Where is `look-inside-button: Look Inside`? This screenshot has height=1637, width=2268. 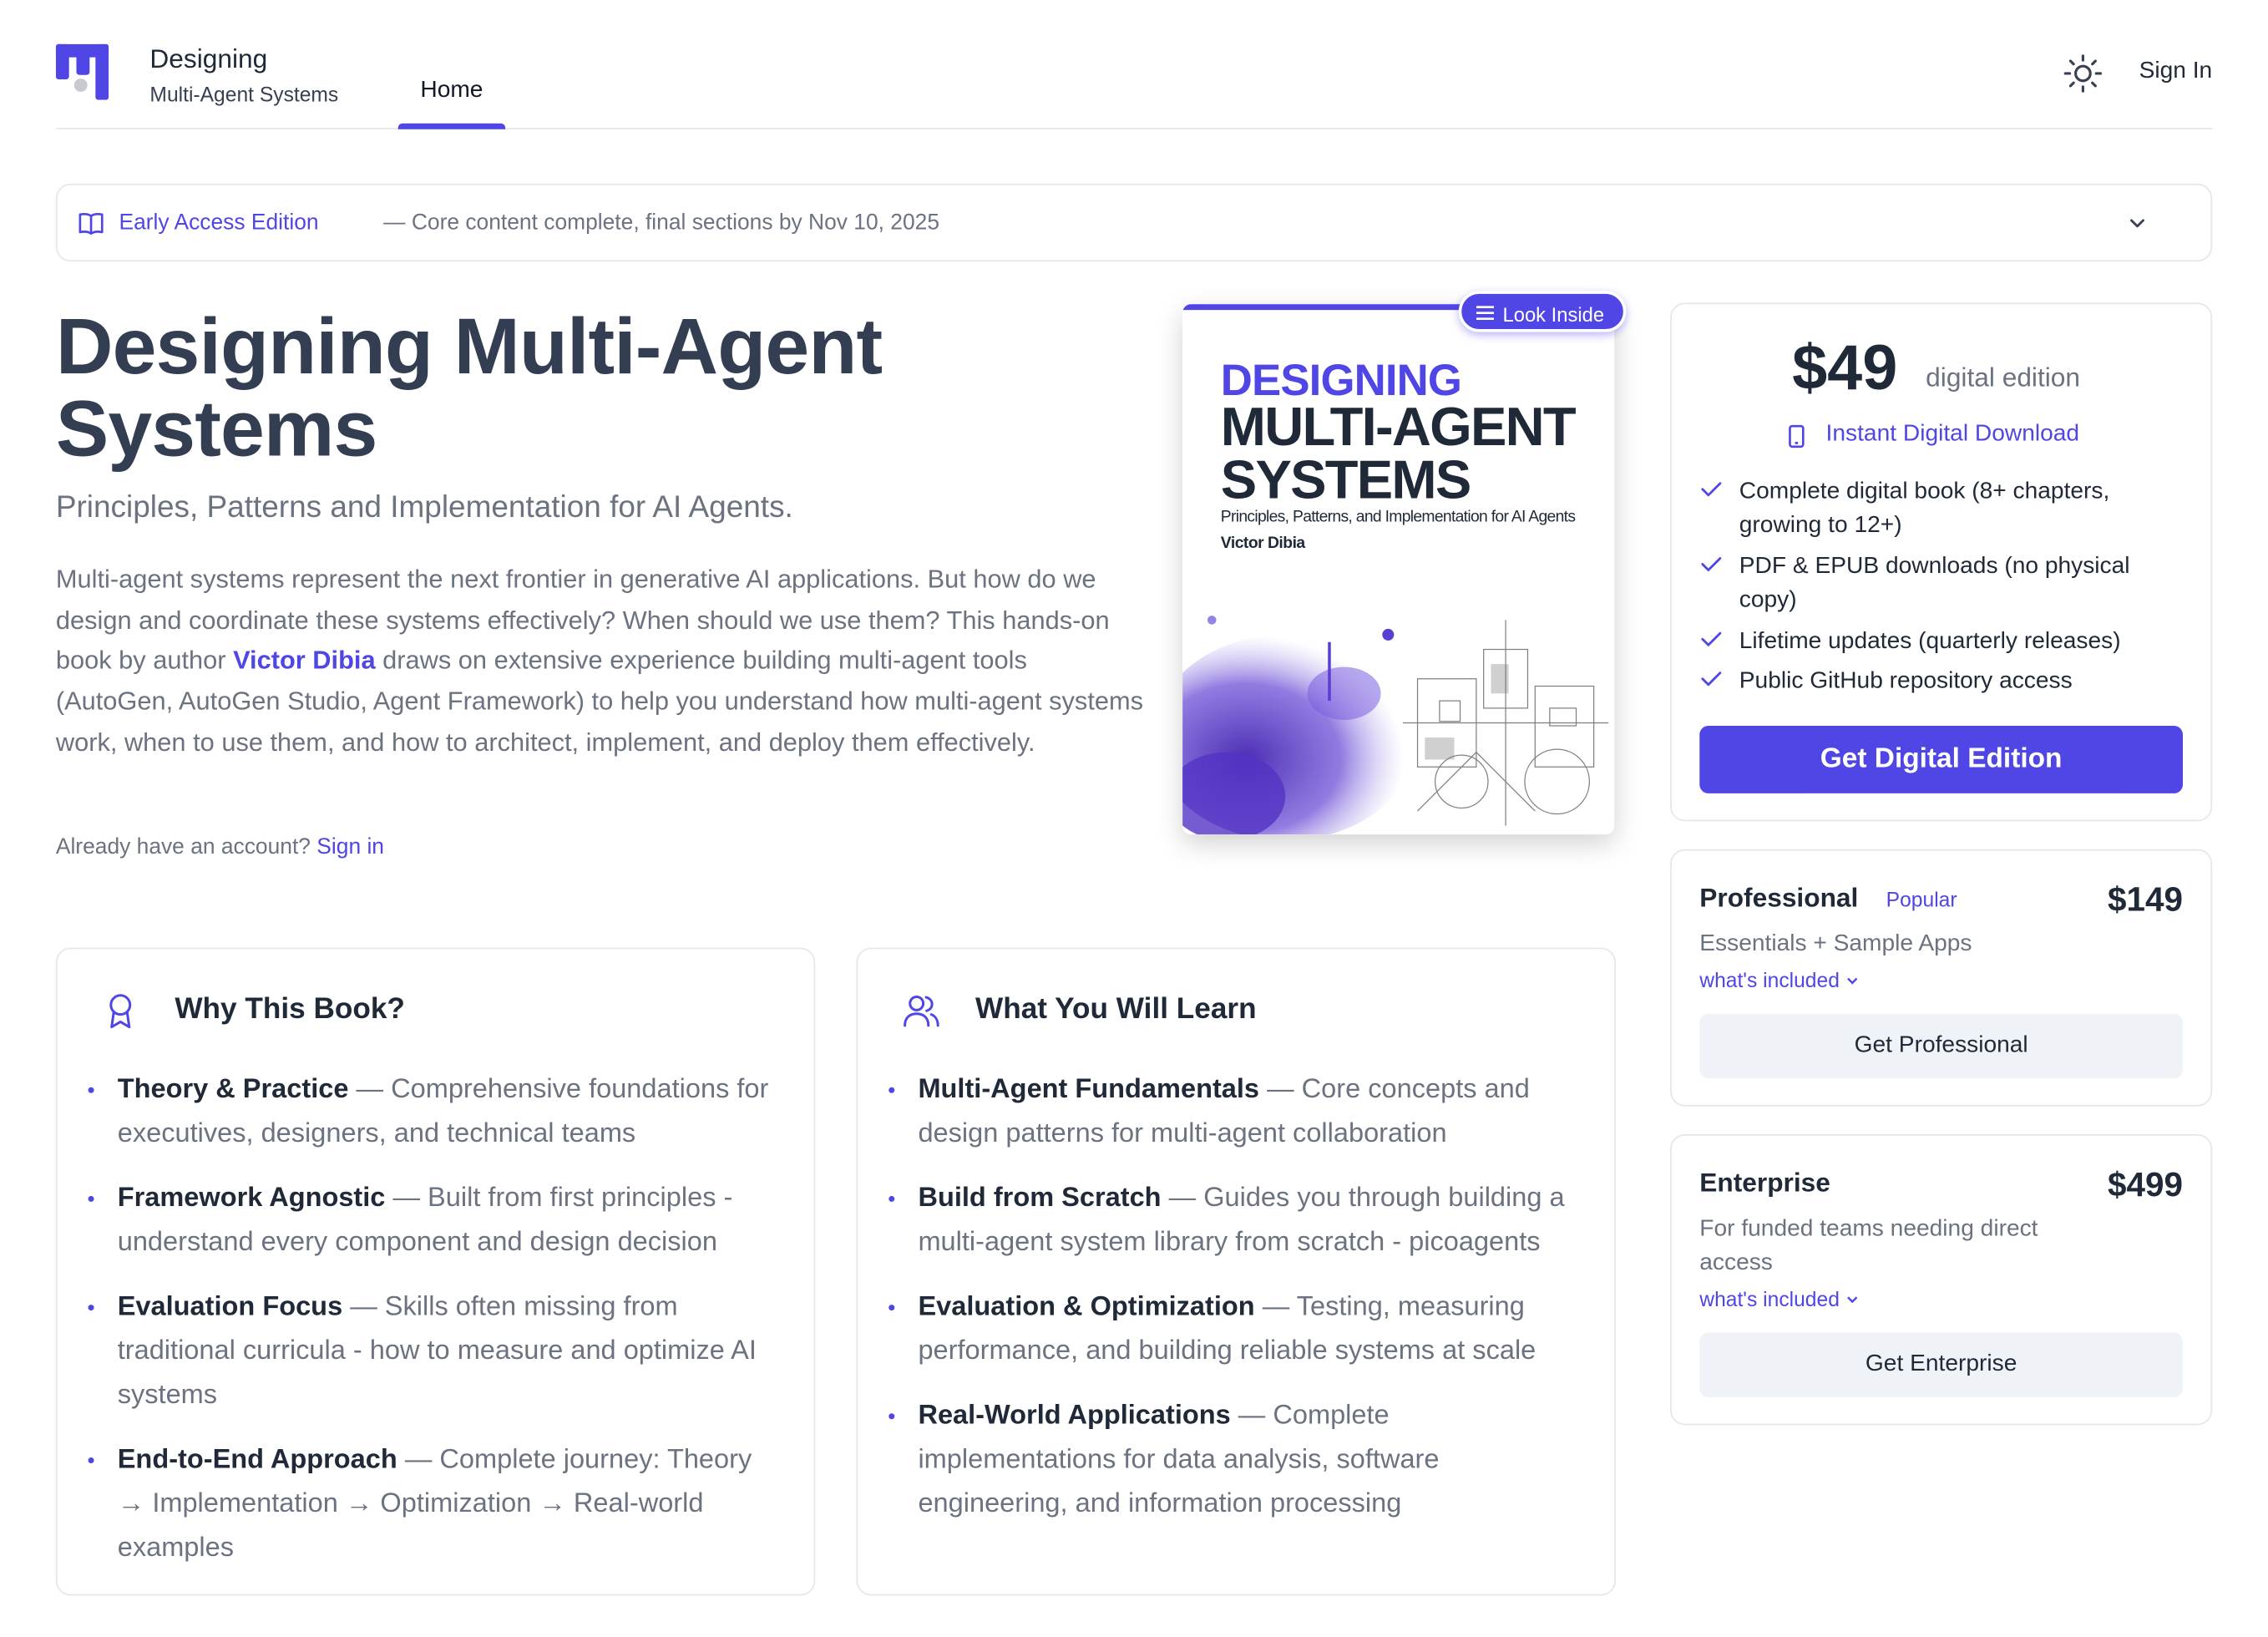 look-inside-button: Look Inside is located at coordinates (1543, 311).